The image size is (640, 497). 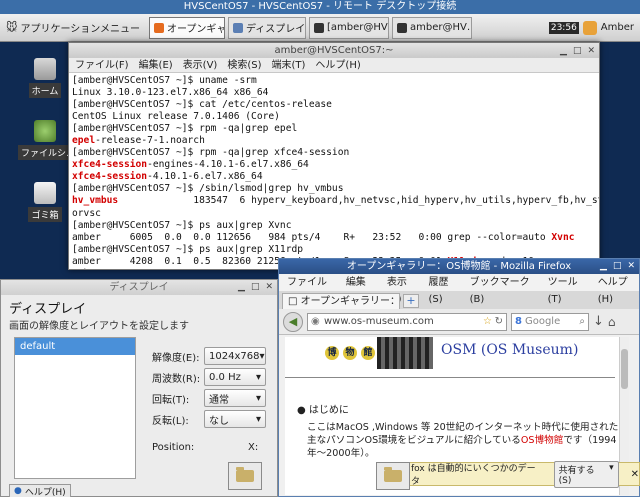 I want to click on menu-terminal: 端末(T), so click(x=289, y=65).